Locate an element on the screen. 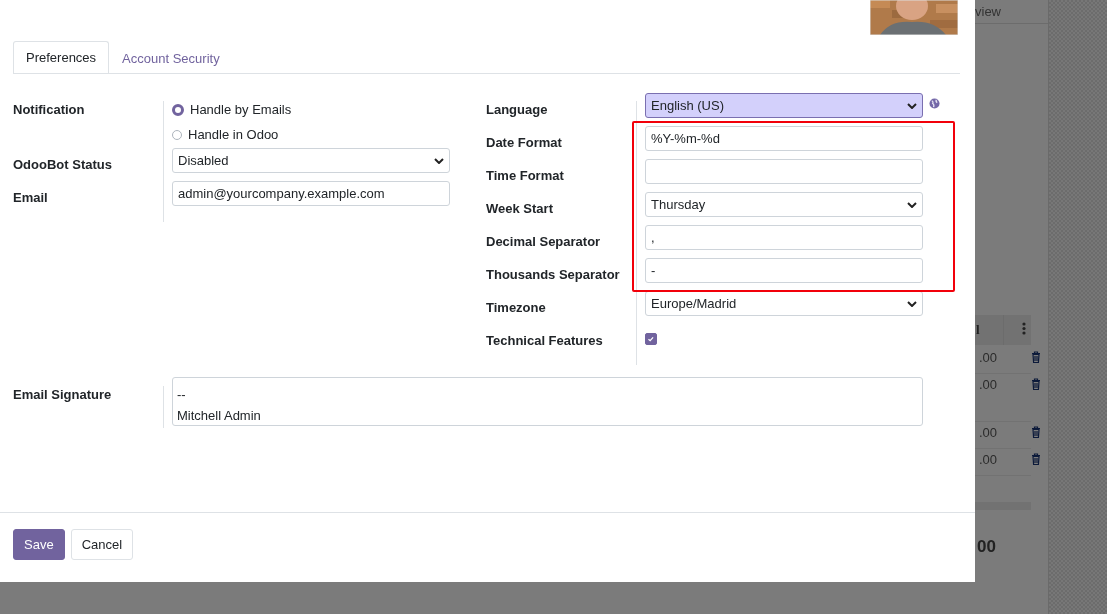  field-label: Date Format is located at coordinates (524, 143).